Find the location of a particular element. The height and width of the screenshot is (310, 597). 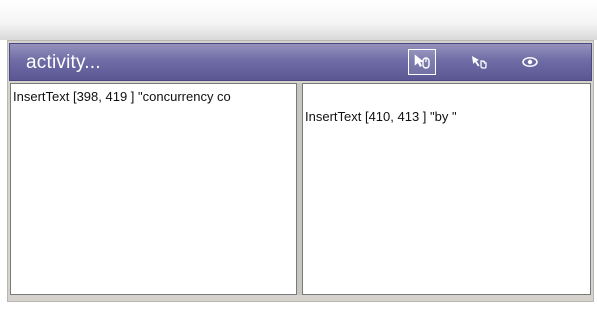

mouse-mode-button is located at coordinates (422, 62).